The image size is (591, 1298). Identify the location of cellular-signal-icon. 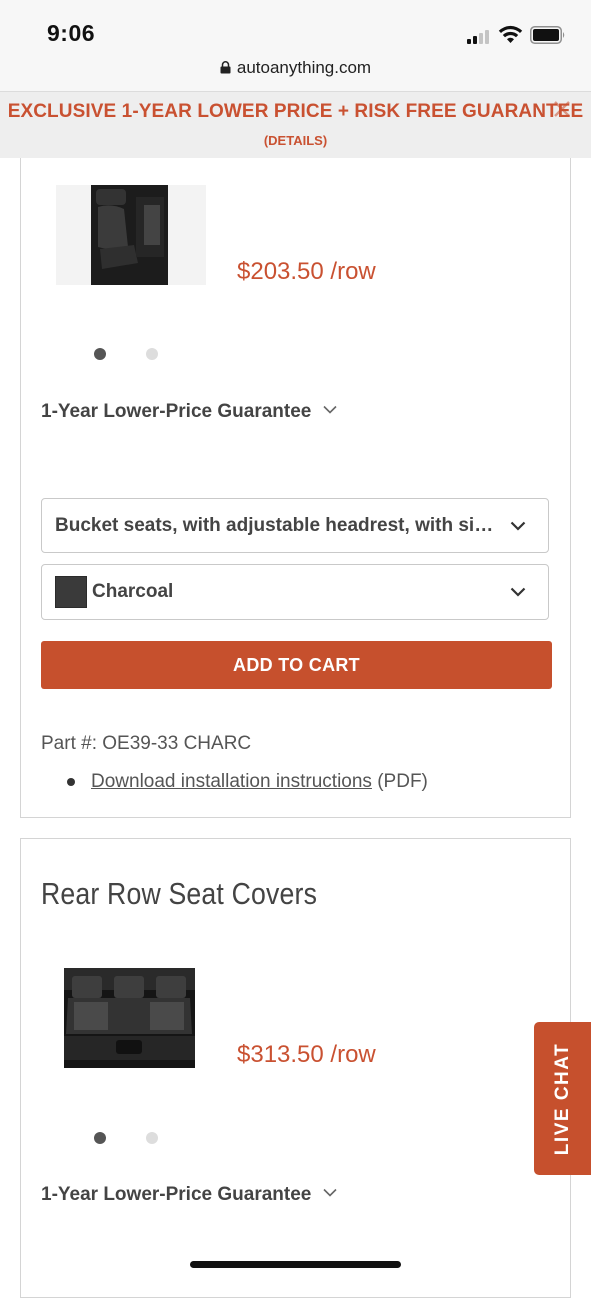
(480, 36).